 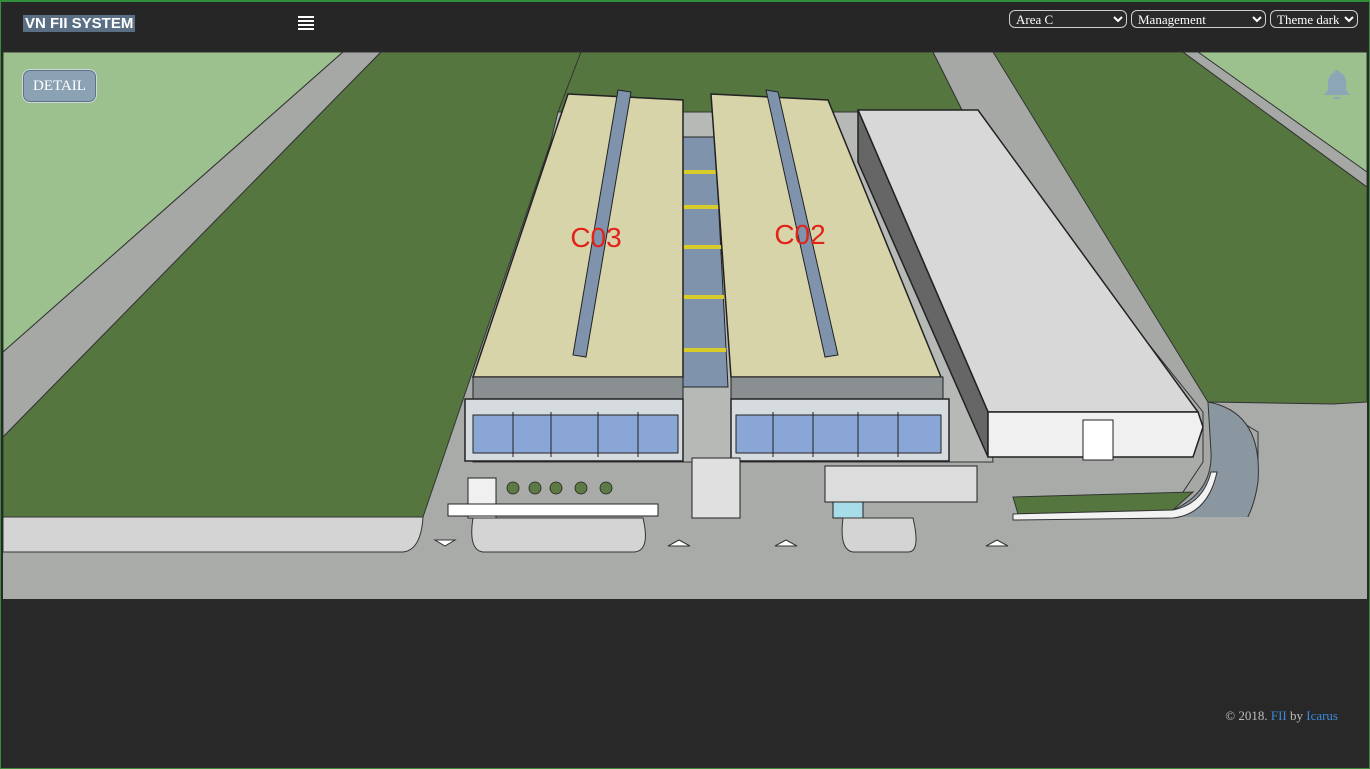 What do you see at coordinates (838, 434) in the screenshot?
I see `building-c02-windows` at bounding box center [838, 434].